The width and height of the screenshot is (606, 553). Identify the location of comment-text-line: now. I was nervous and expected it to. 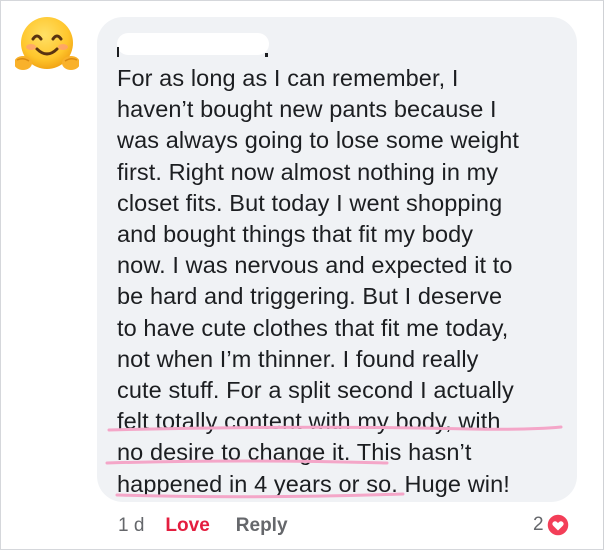
(315, 265).